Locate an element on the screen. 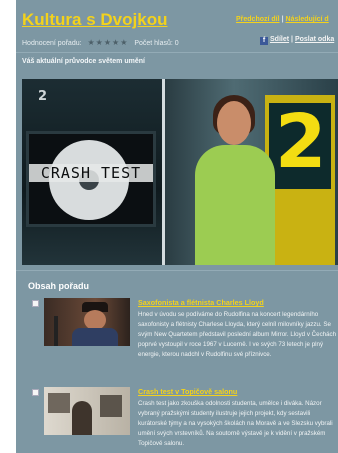 This screenshot has width=338, height=453. tagline: Váš aktuální průvodce světem umění is located at coordinates (83, 61).